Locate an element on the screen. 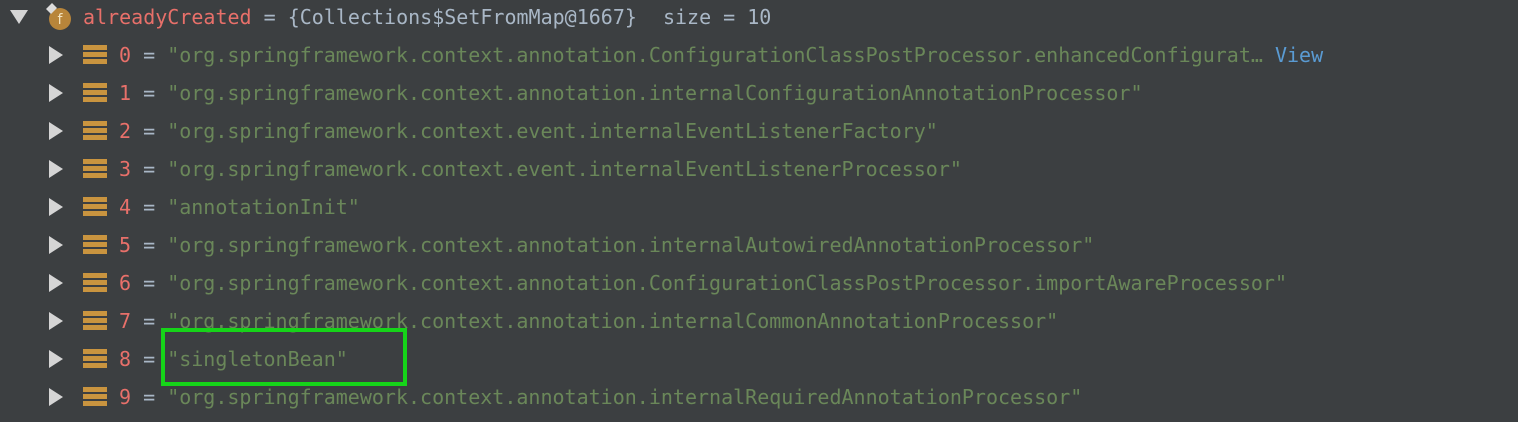  item-value: "singletonBean" is located at coordinates (257, 359).